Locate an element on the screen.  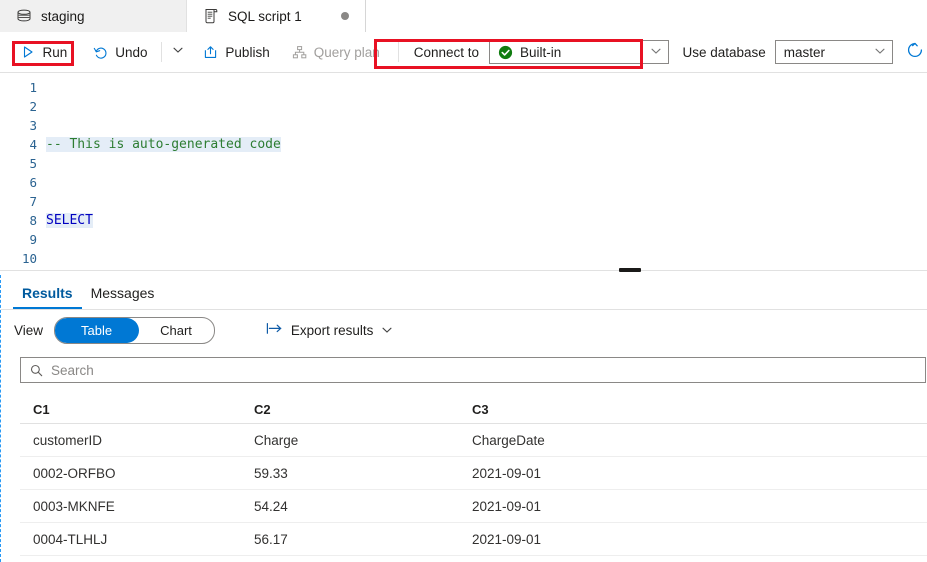
connect-to-dropdown: Built-in is located at coordinates (579, 52).